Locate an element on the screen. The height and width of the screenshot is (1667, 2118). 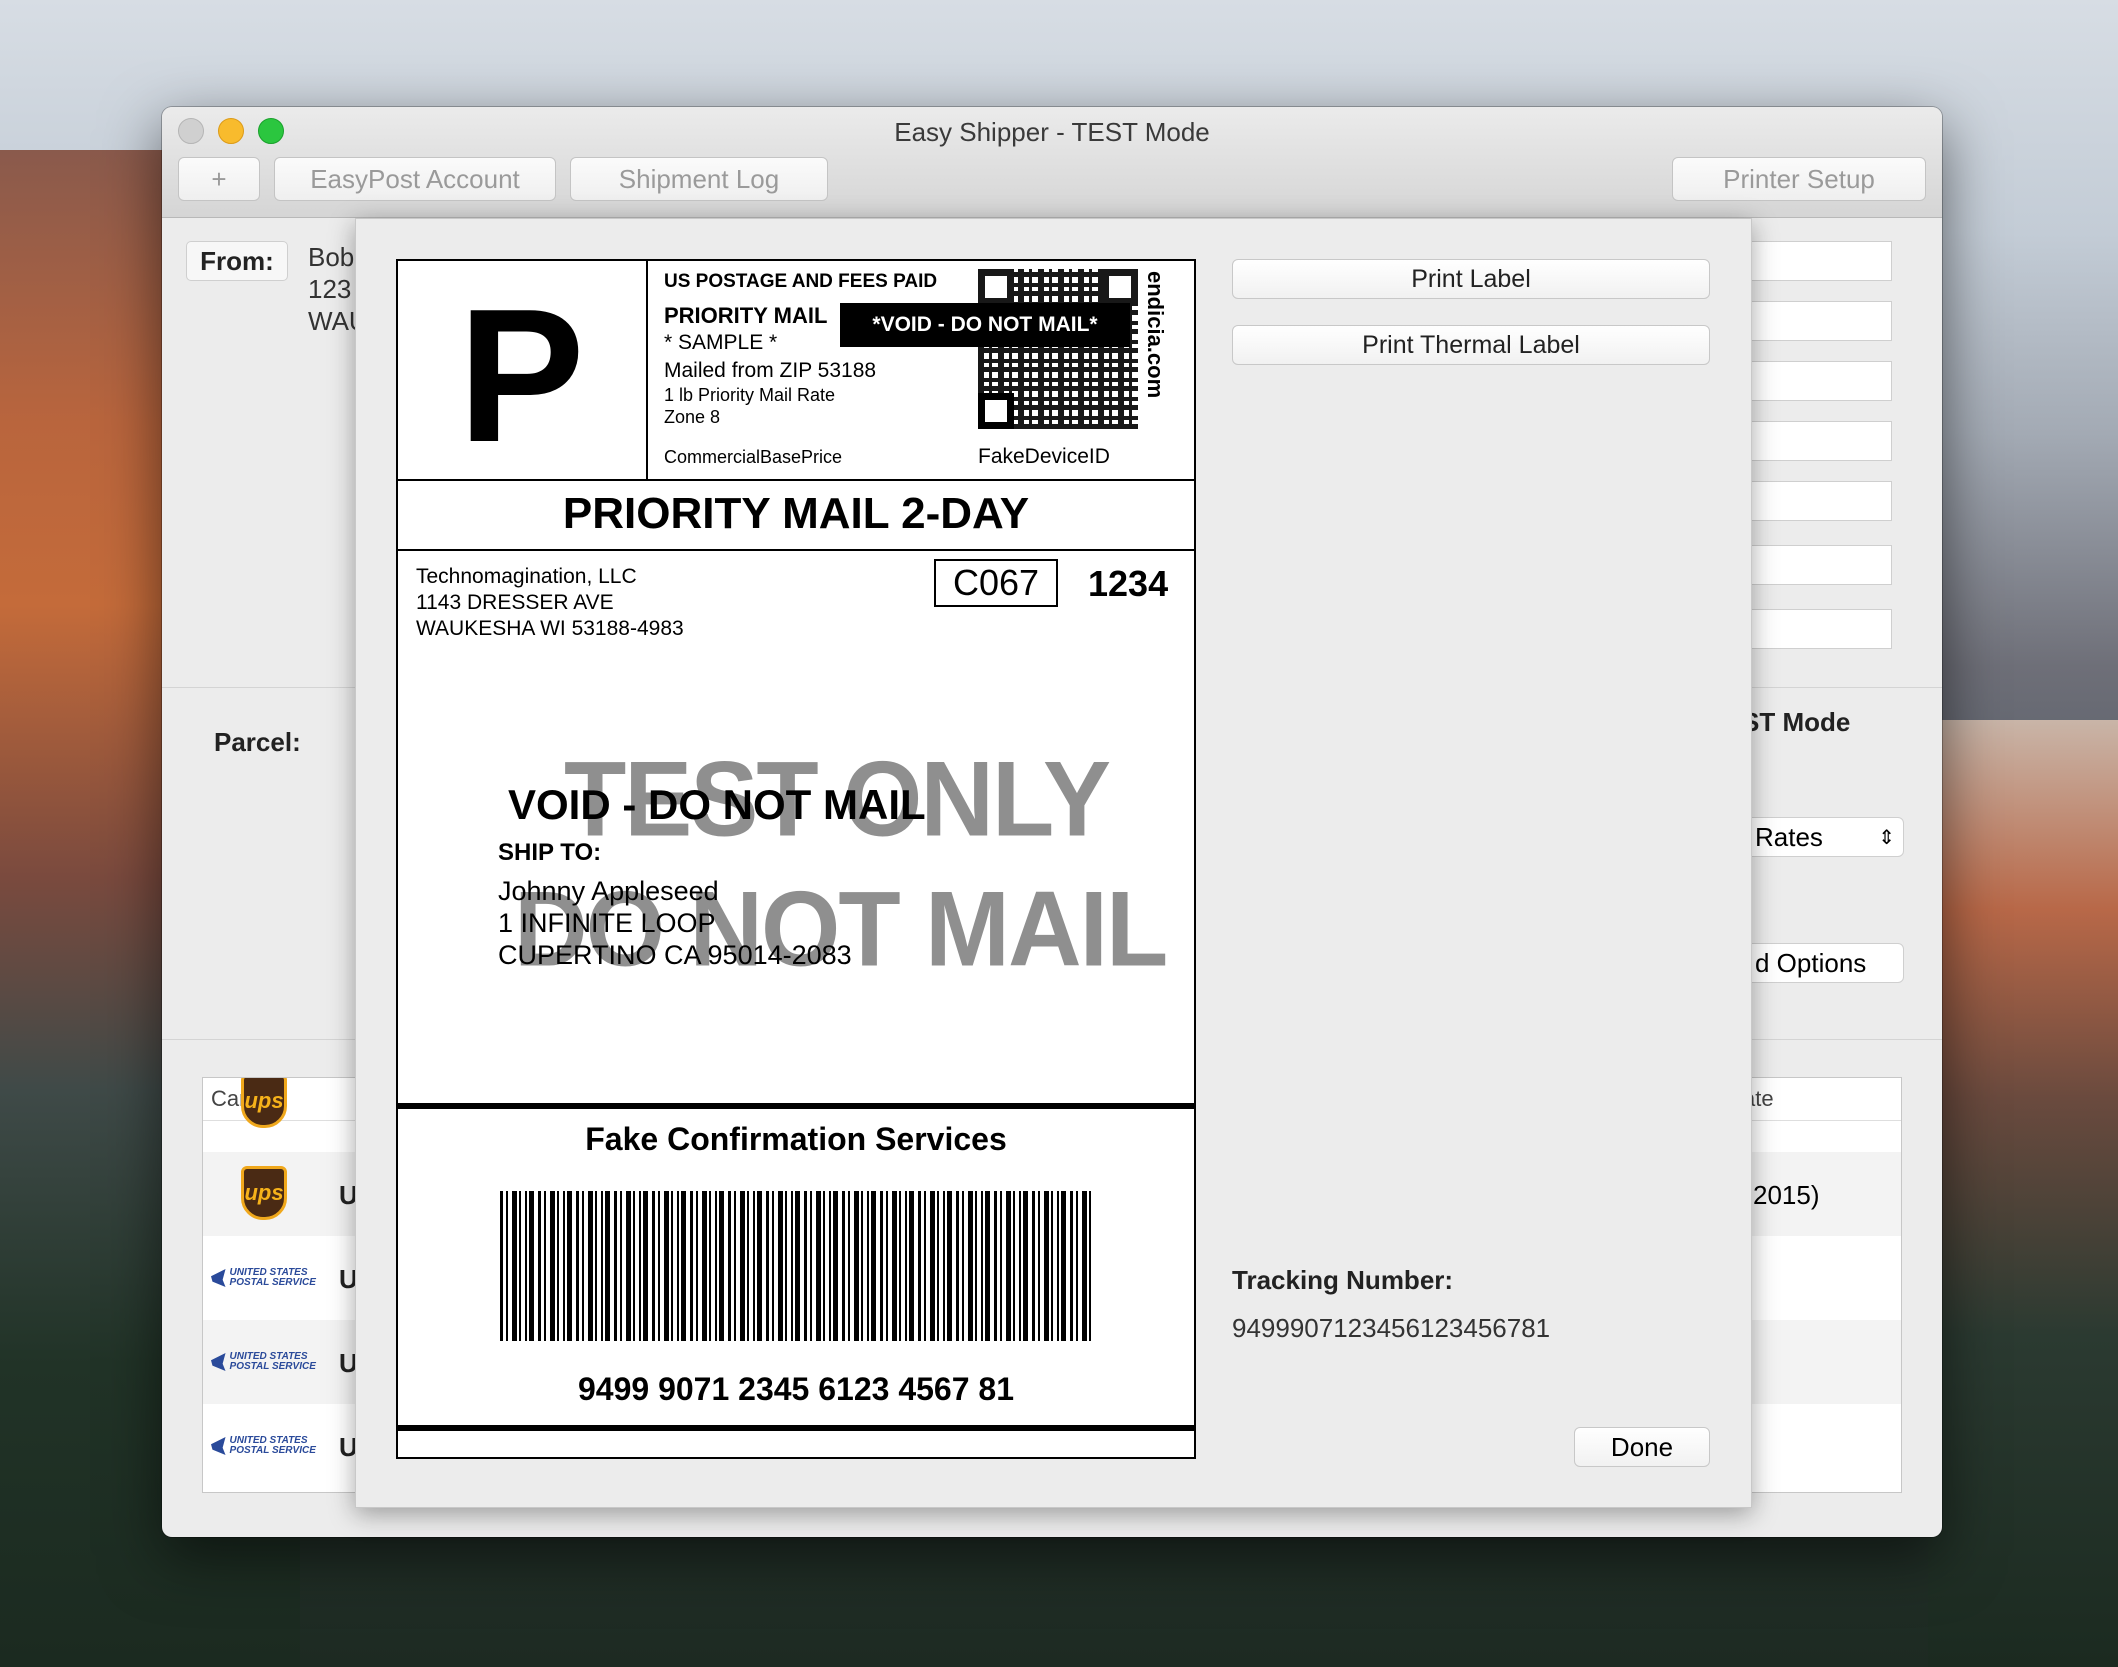
rates-popup: Rates ⇕ is located at coordinates (1823, 837).